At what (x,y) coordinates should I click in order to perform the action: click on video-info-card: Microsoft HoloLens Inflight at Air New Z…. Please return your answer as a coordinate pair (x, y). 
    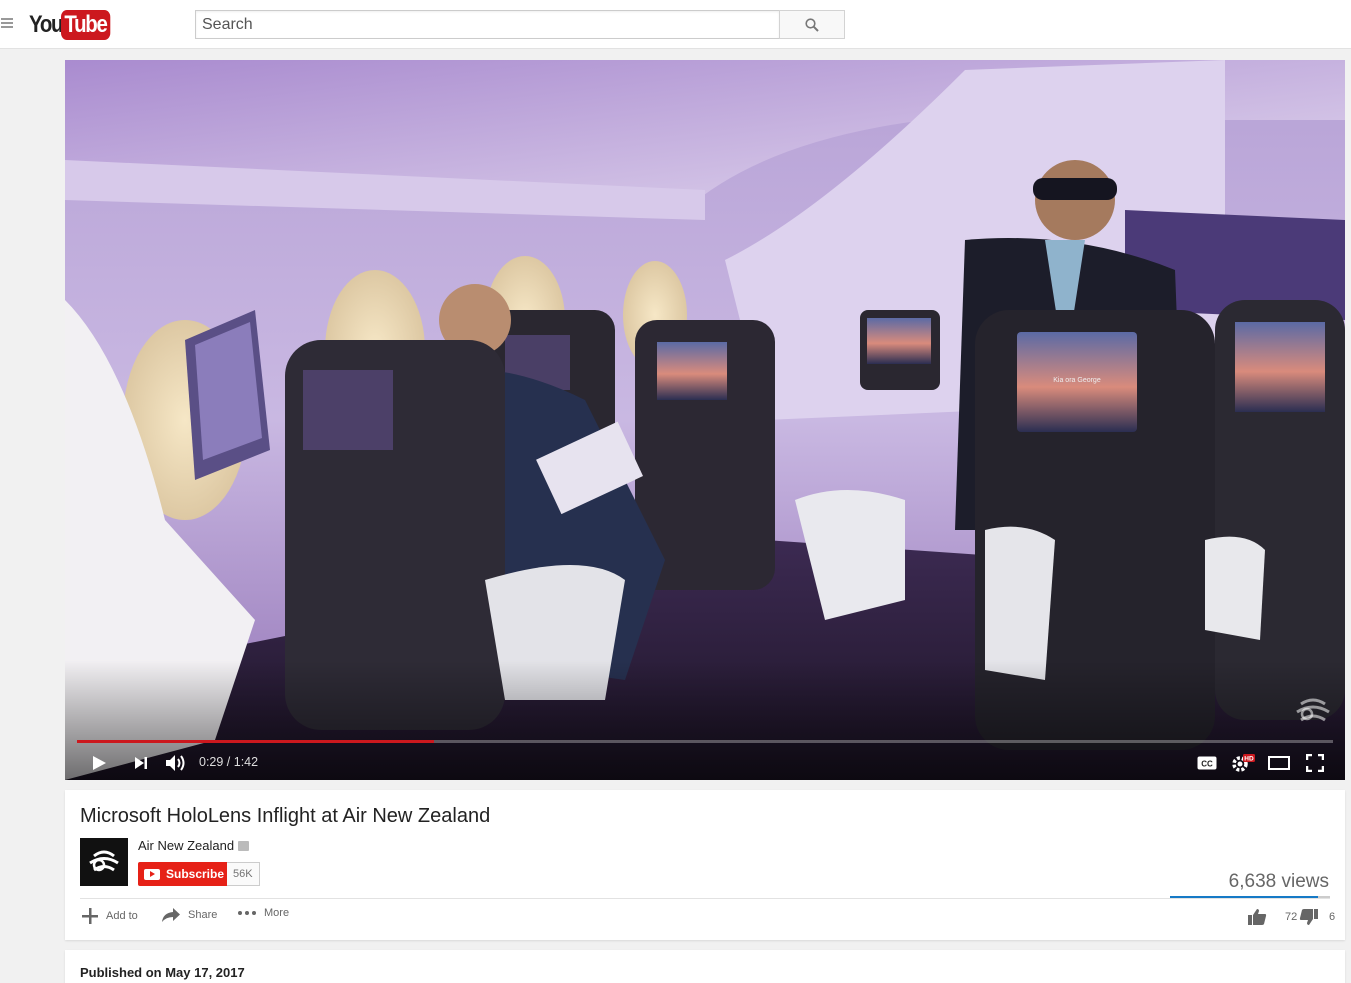
    Looking at the image, I should click on (705, 865).